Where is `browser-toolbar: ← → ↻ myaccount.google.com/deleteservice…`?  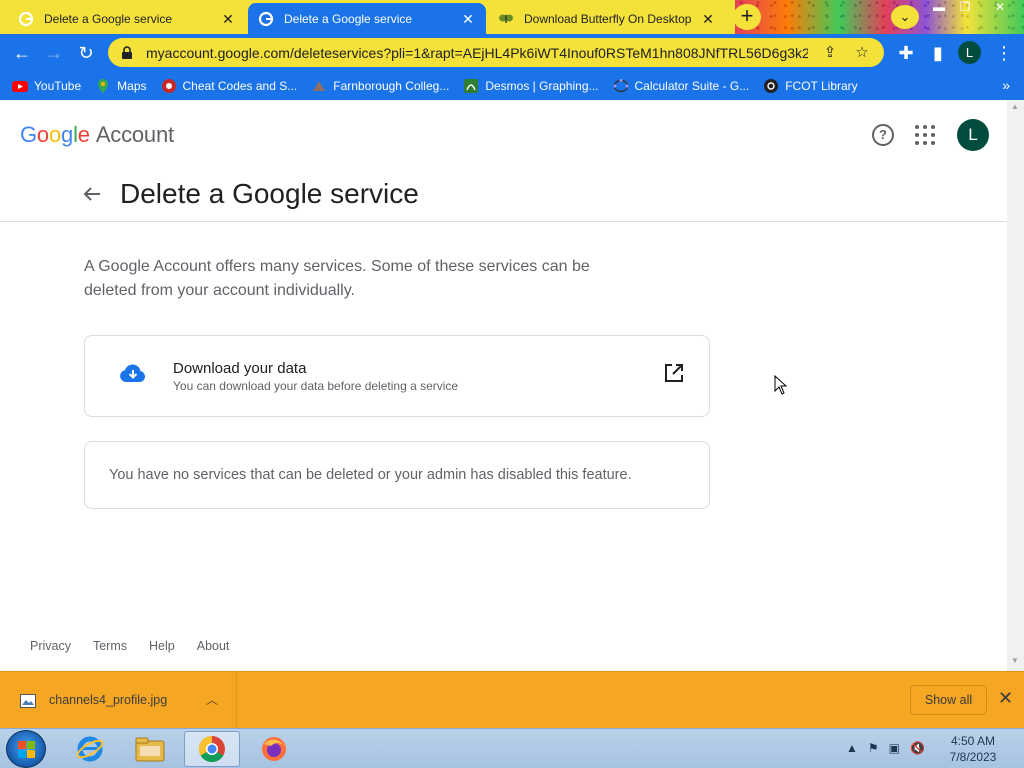 browser-toolbar: ← → ↻ myaccount.google.com/deleteservice… is located at coordinates (512, 52).